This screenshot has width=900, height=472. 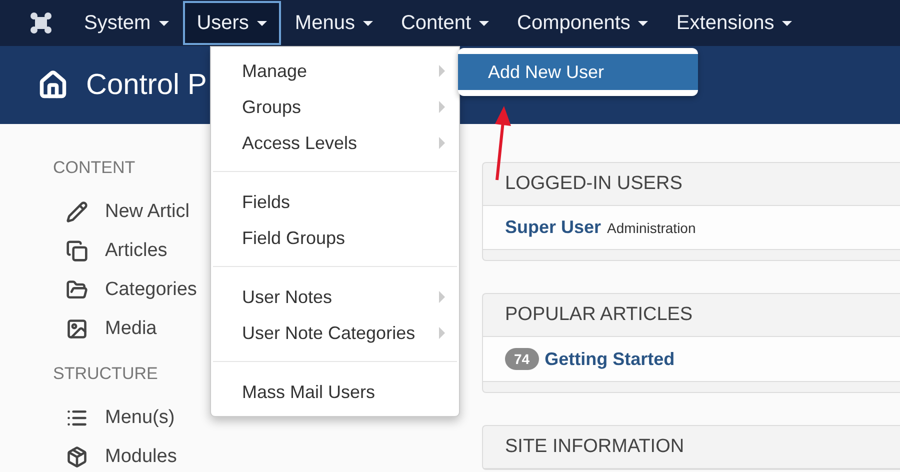 What do you see at coordinates (651, 228) in the screenshot?
I see `user-role: Administration` at bounding box center [651, 228].